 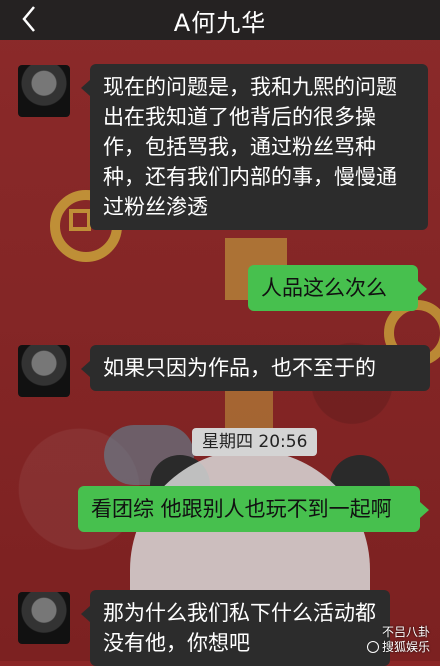 I want to click on message-text: 那为什么我们私下什么活动都没有他，你想吧, so click(x=239, y=628).